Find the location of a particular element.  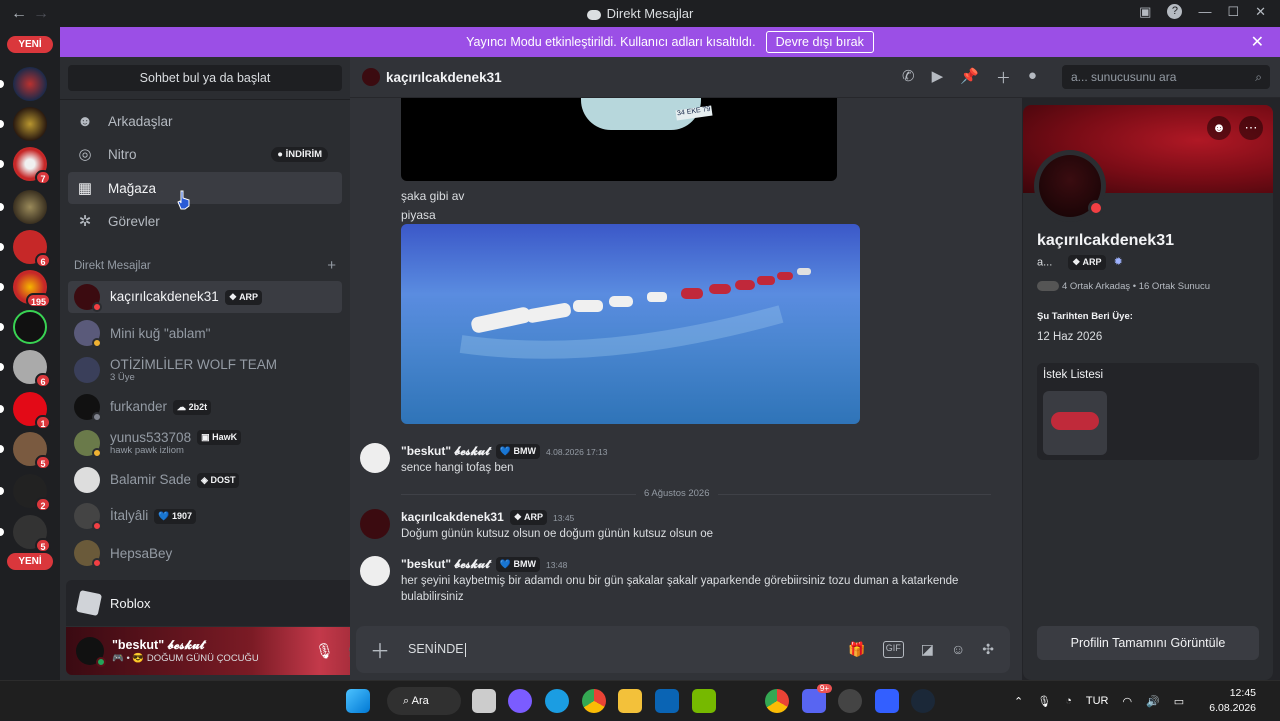

activity-panel: Roblox ⎚ is located at coordinates (232, 603).